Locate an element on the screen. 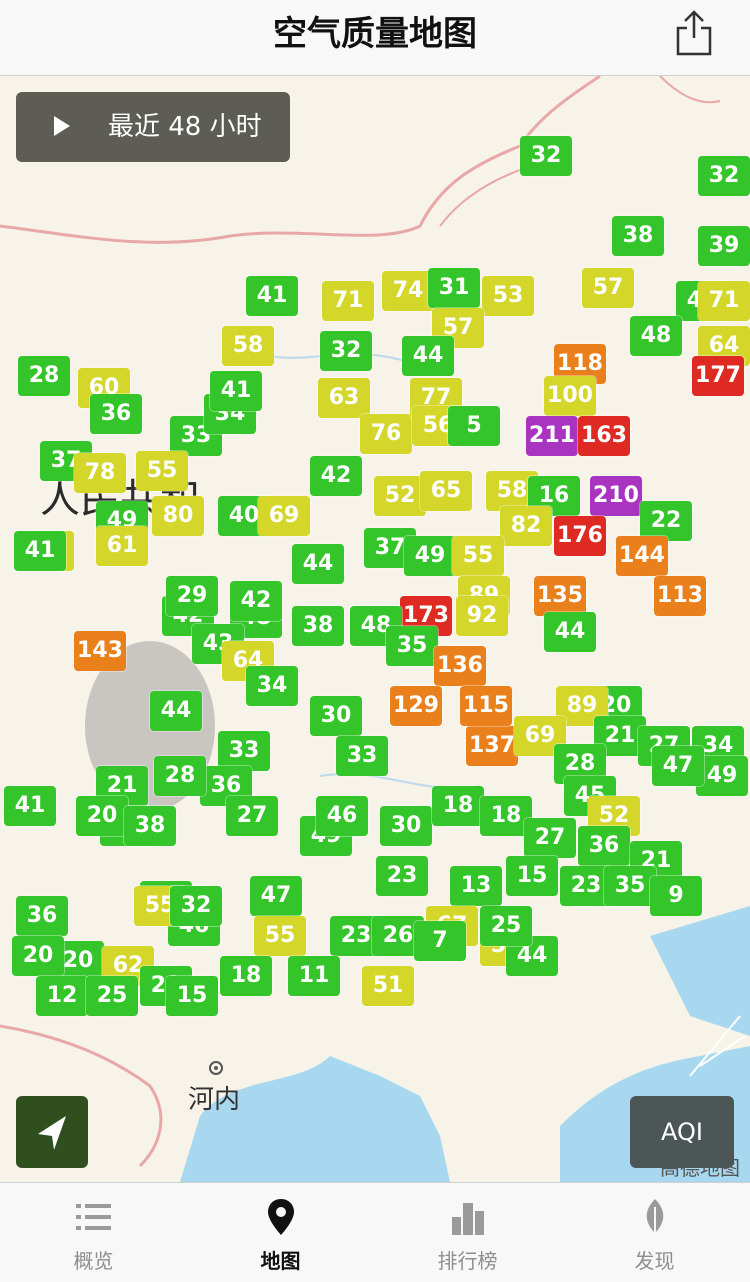 The width and height of the screenshot is (750, 1282). aqi-marker: 48 is located at coordinates (656, 336).